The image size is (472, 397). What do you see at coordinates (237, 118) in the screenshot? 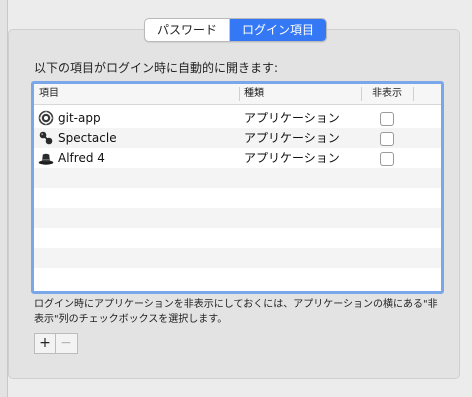
I see `table-row: git-app アプリケーション` at bounding box center [237, 118].